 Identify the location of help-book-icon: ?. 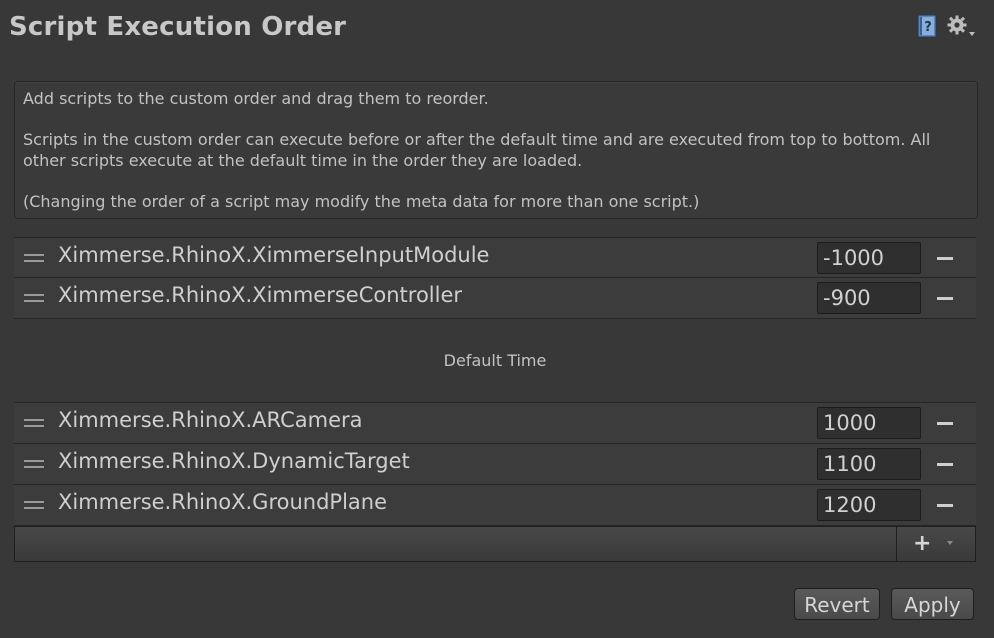
(927, 26).